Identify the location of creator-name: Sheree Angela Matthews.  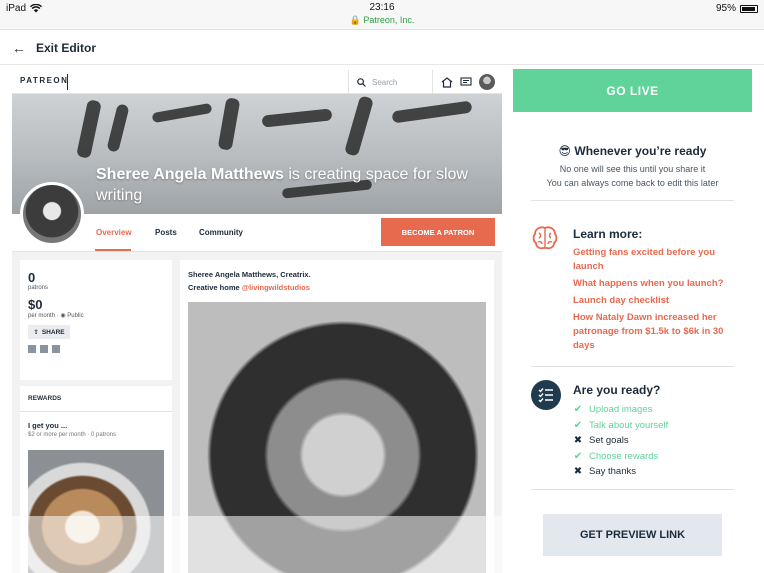
(190, 174).